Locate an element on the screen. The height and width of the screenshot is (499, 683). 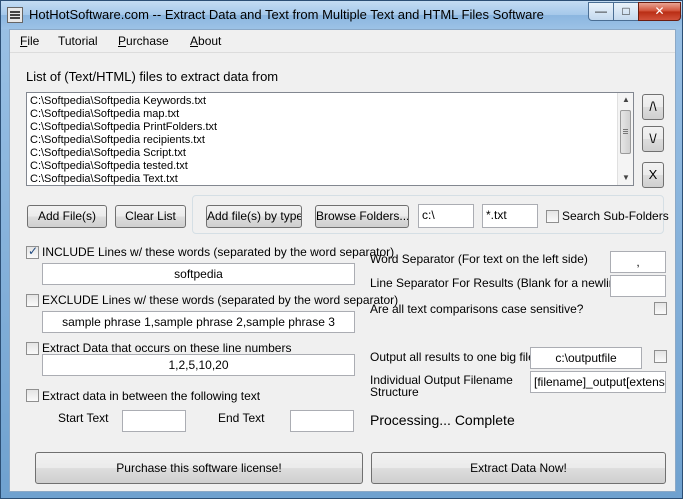
status-text: Processing... Complete is located at coordinates (442, 420).